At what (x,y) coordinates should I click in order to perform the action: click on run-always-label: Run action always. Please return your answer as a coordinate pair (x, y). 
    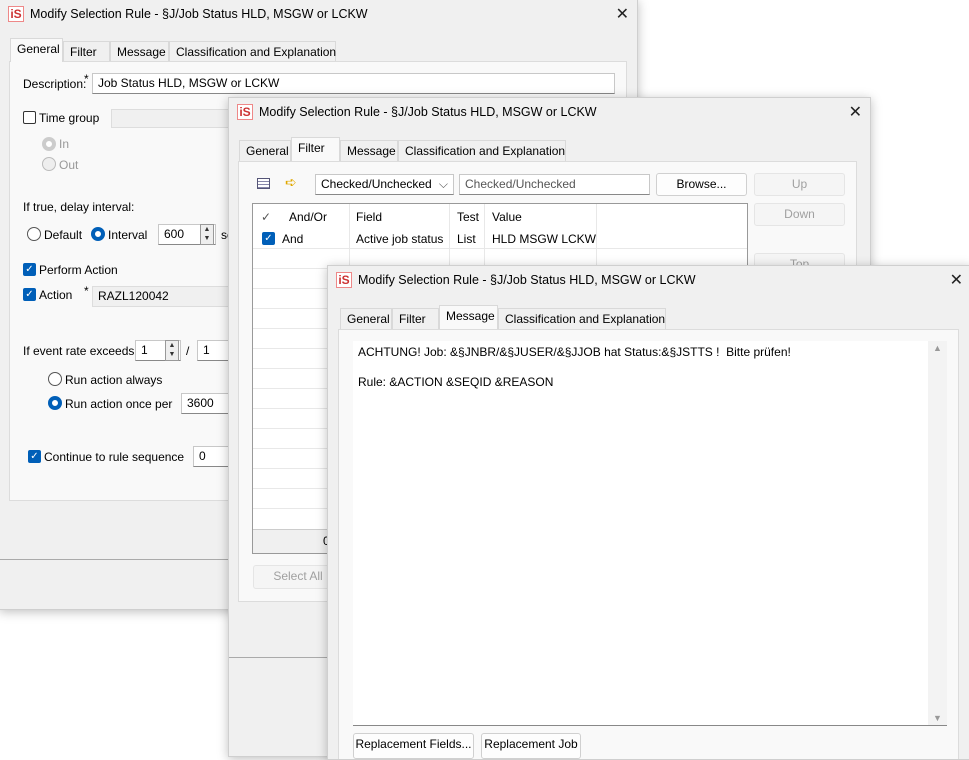
    Looking at the image, I should click on (114, 380).